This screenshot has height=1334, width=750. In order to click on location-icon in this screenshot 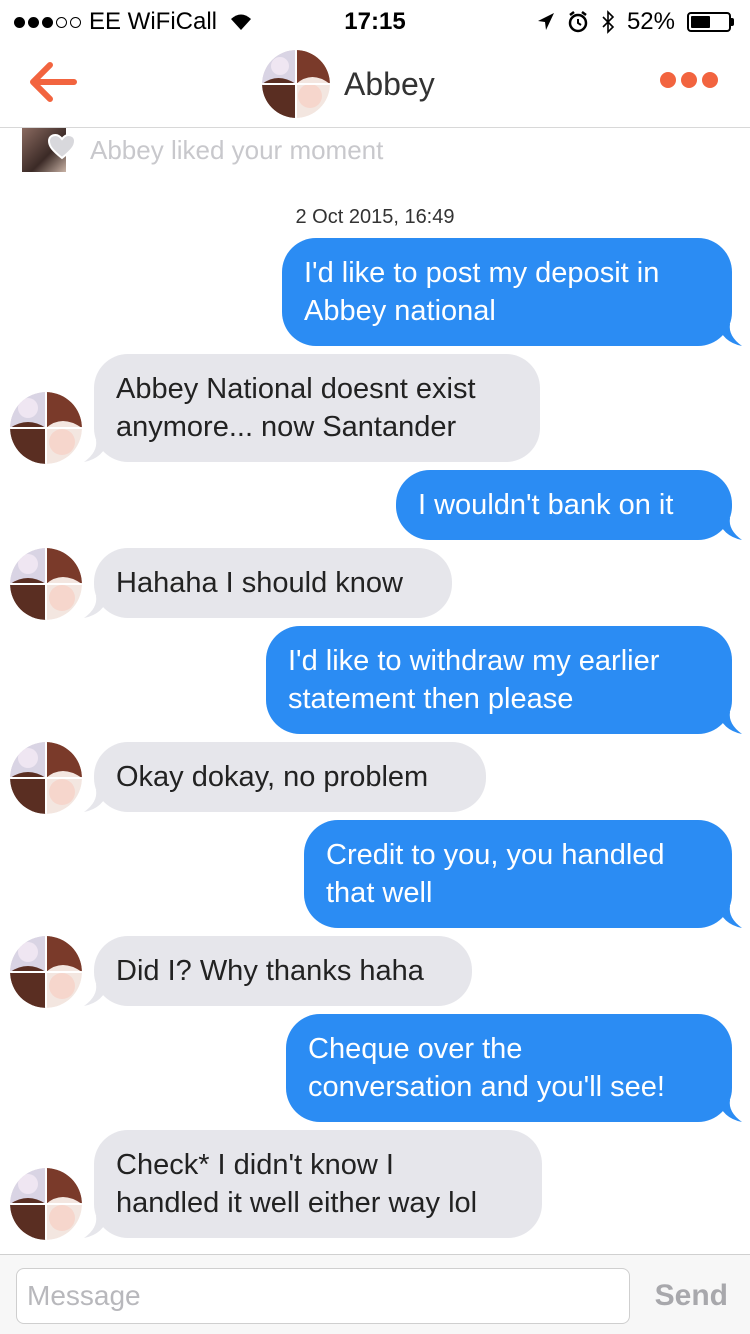, I will do `click(545, 21)`.